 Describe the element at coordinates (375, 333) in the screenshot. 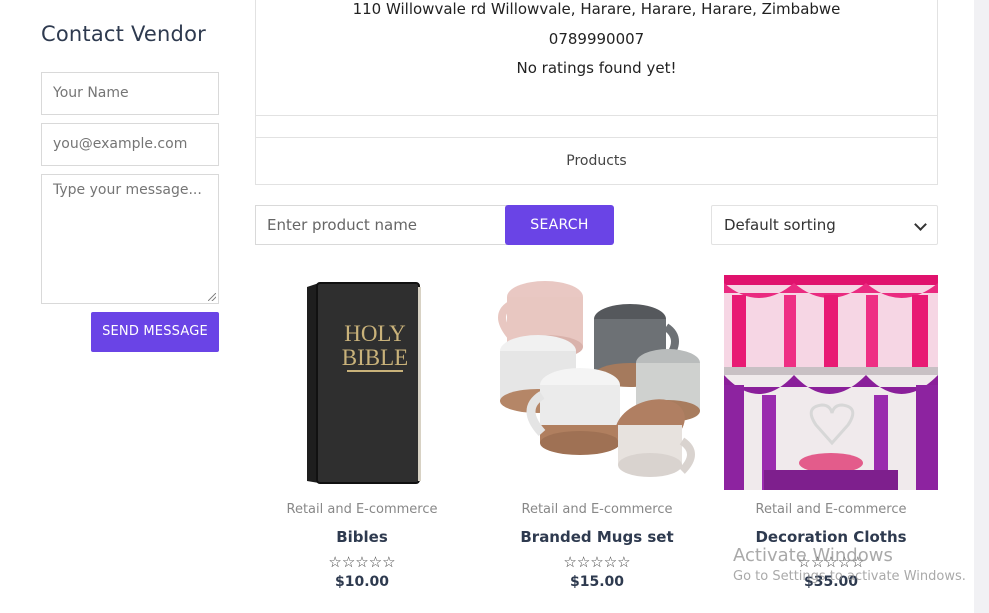

I see `svg-text: HOLY` at that location.